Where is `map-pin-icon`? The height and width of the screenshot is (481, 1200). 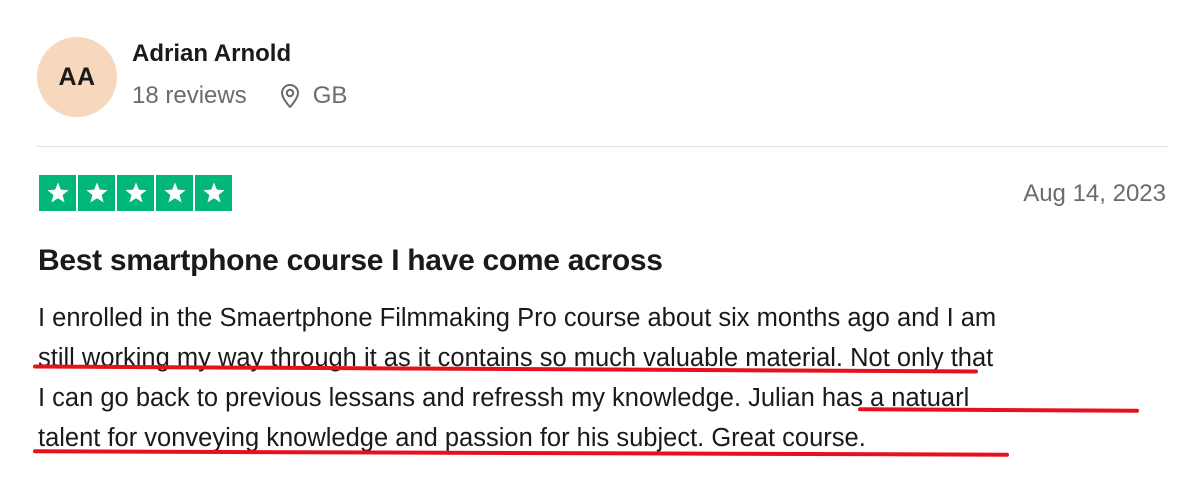 map-pin-icon is located at coordinates (290, 96).